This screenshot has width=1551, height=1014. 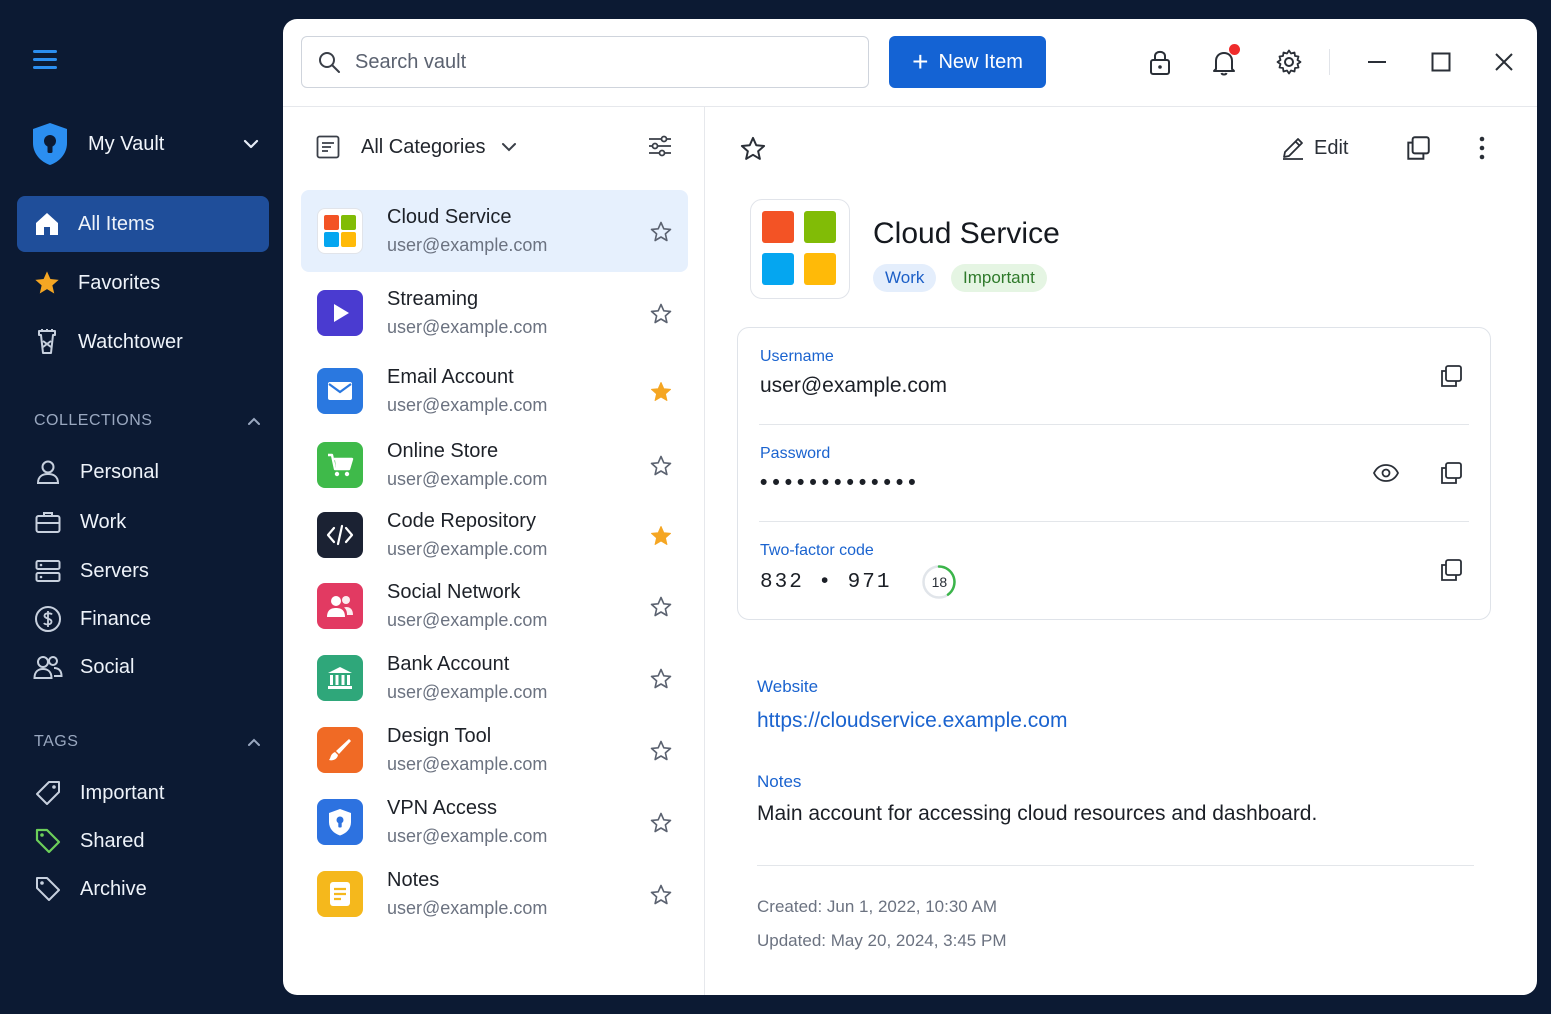 What do you see at coordinates (999, 278) in the screenshot?
I see `tag-chip-important: Important` at bounding box center [999, 278].